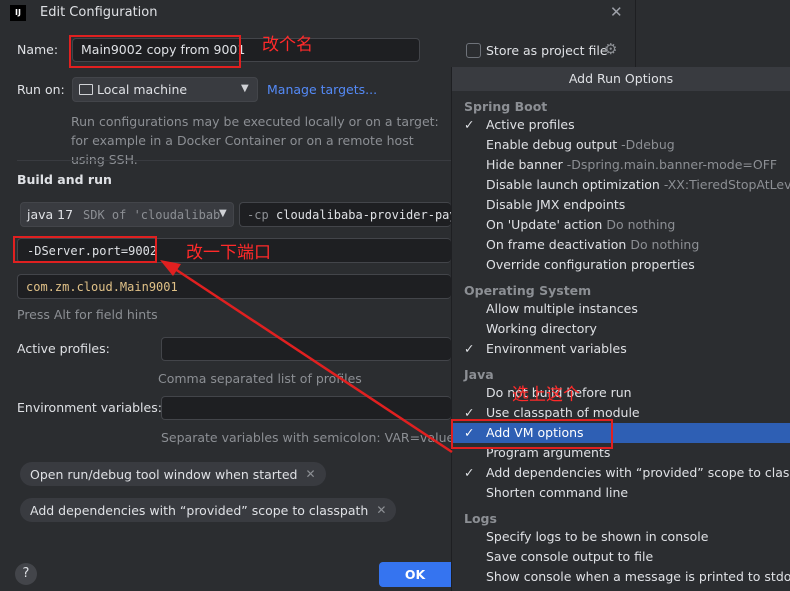 This screenshot has width=790, height=591. I want to click on annotation-arrow, so click(306, 357).